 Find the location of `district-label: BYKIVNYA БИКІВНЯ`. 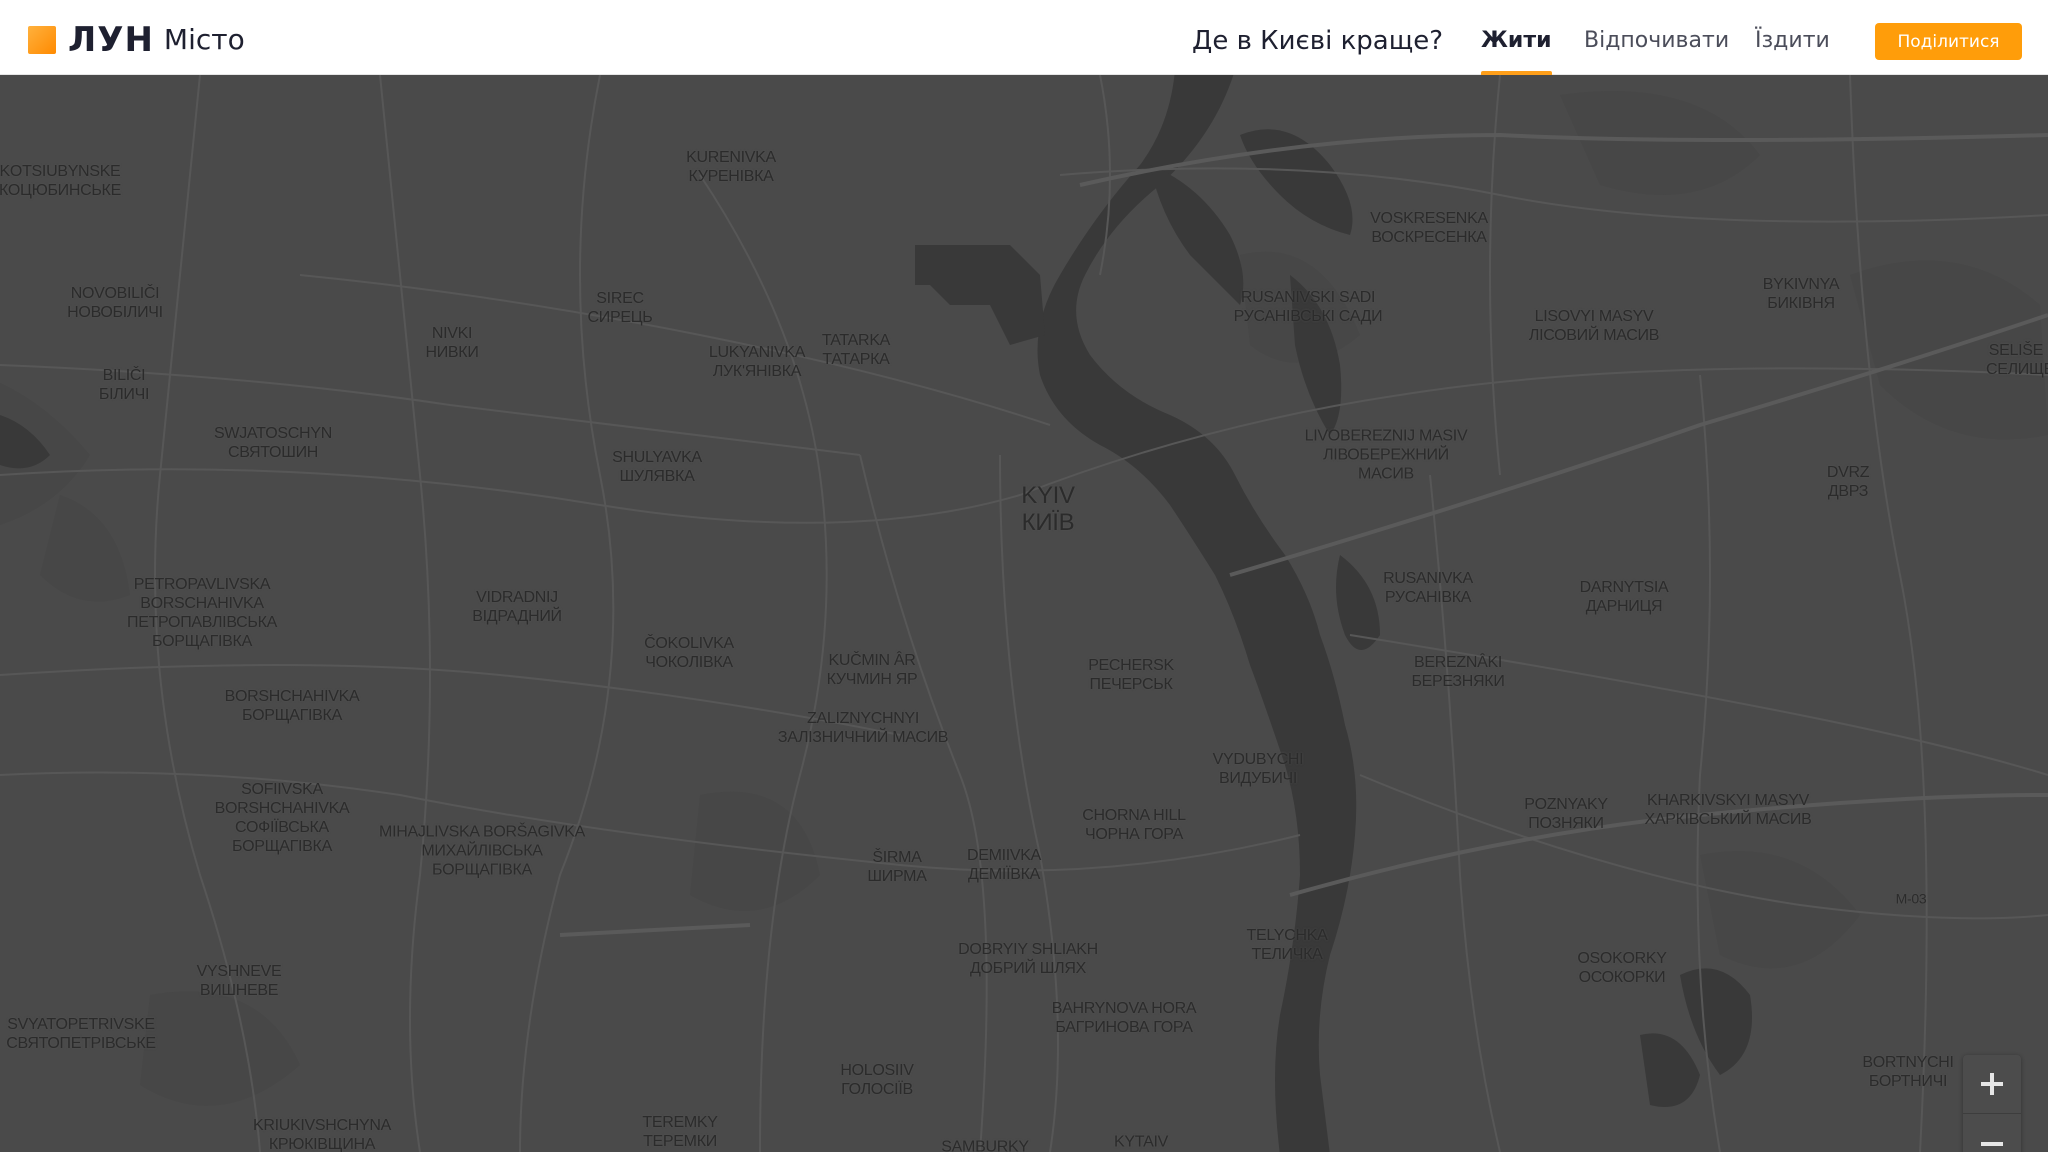

district-label: BYKIVNYA БИКІВНЯ is located at coordinates (1801, 294).